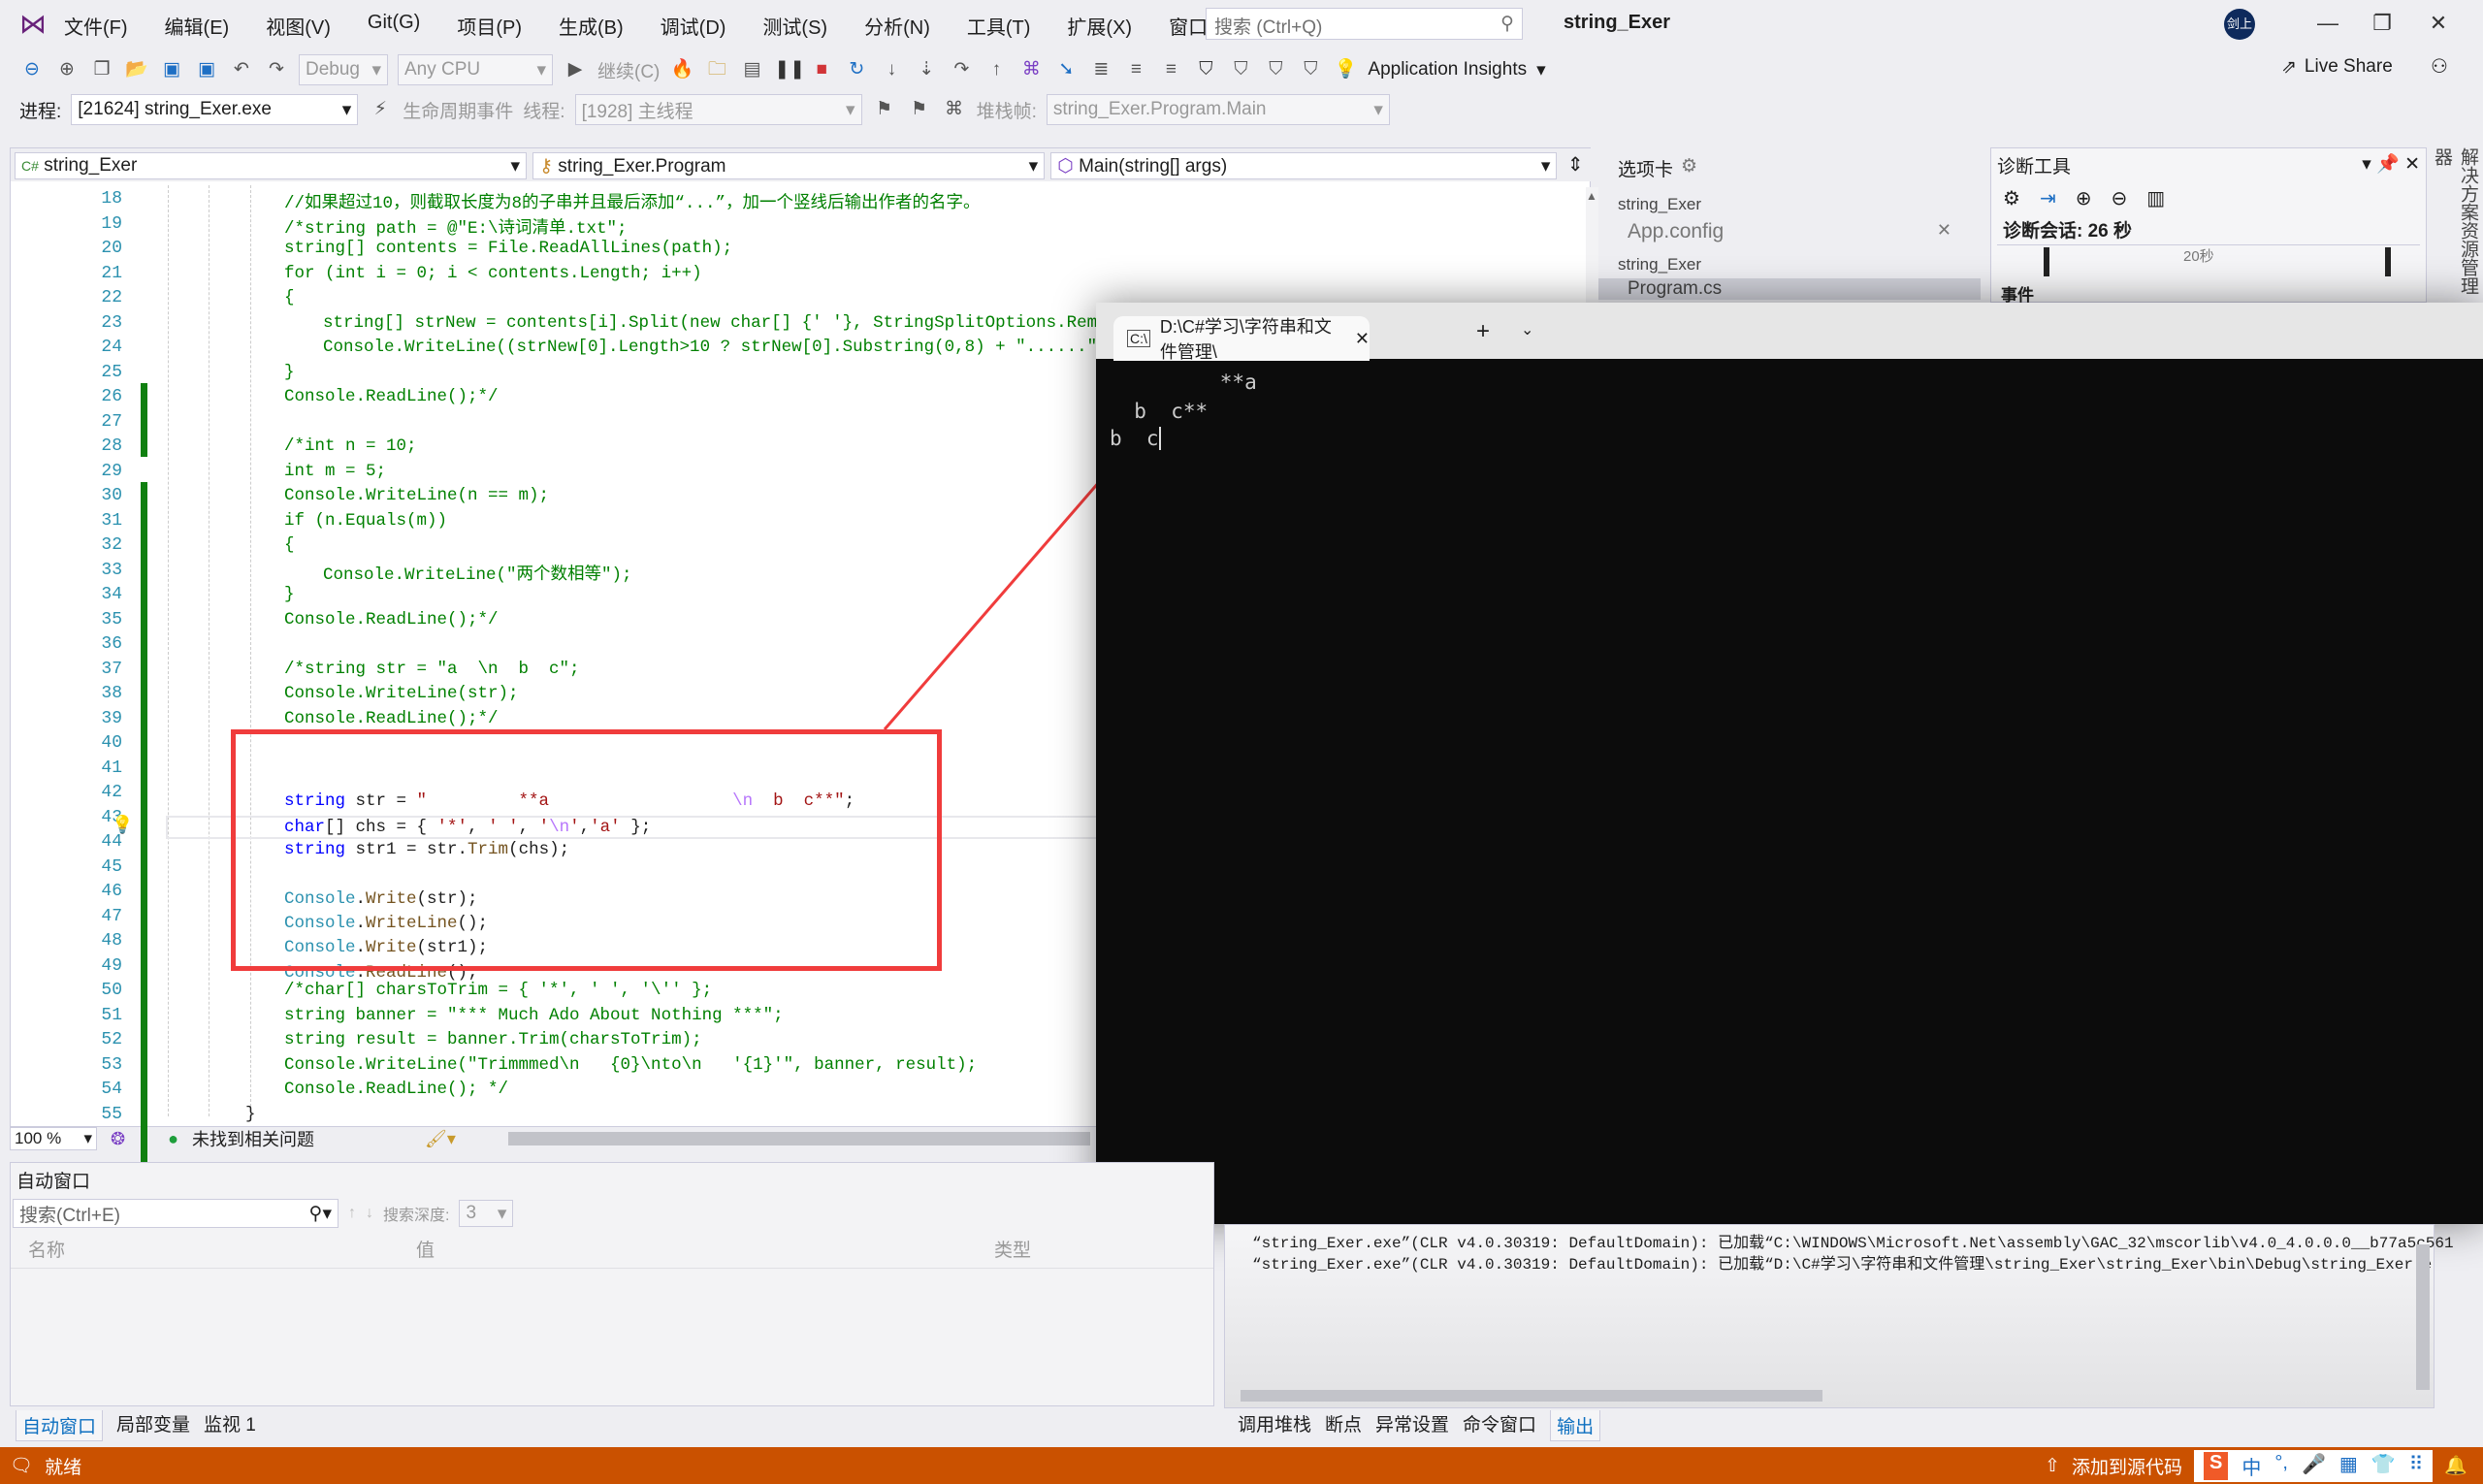 This screenshot has width=2483, height=1484. I want to click on live-share-button: ⇗ Live Share, so click(2337, 67).